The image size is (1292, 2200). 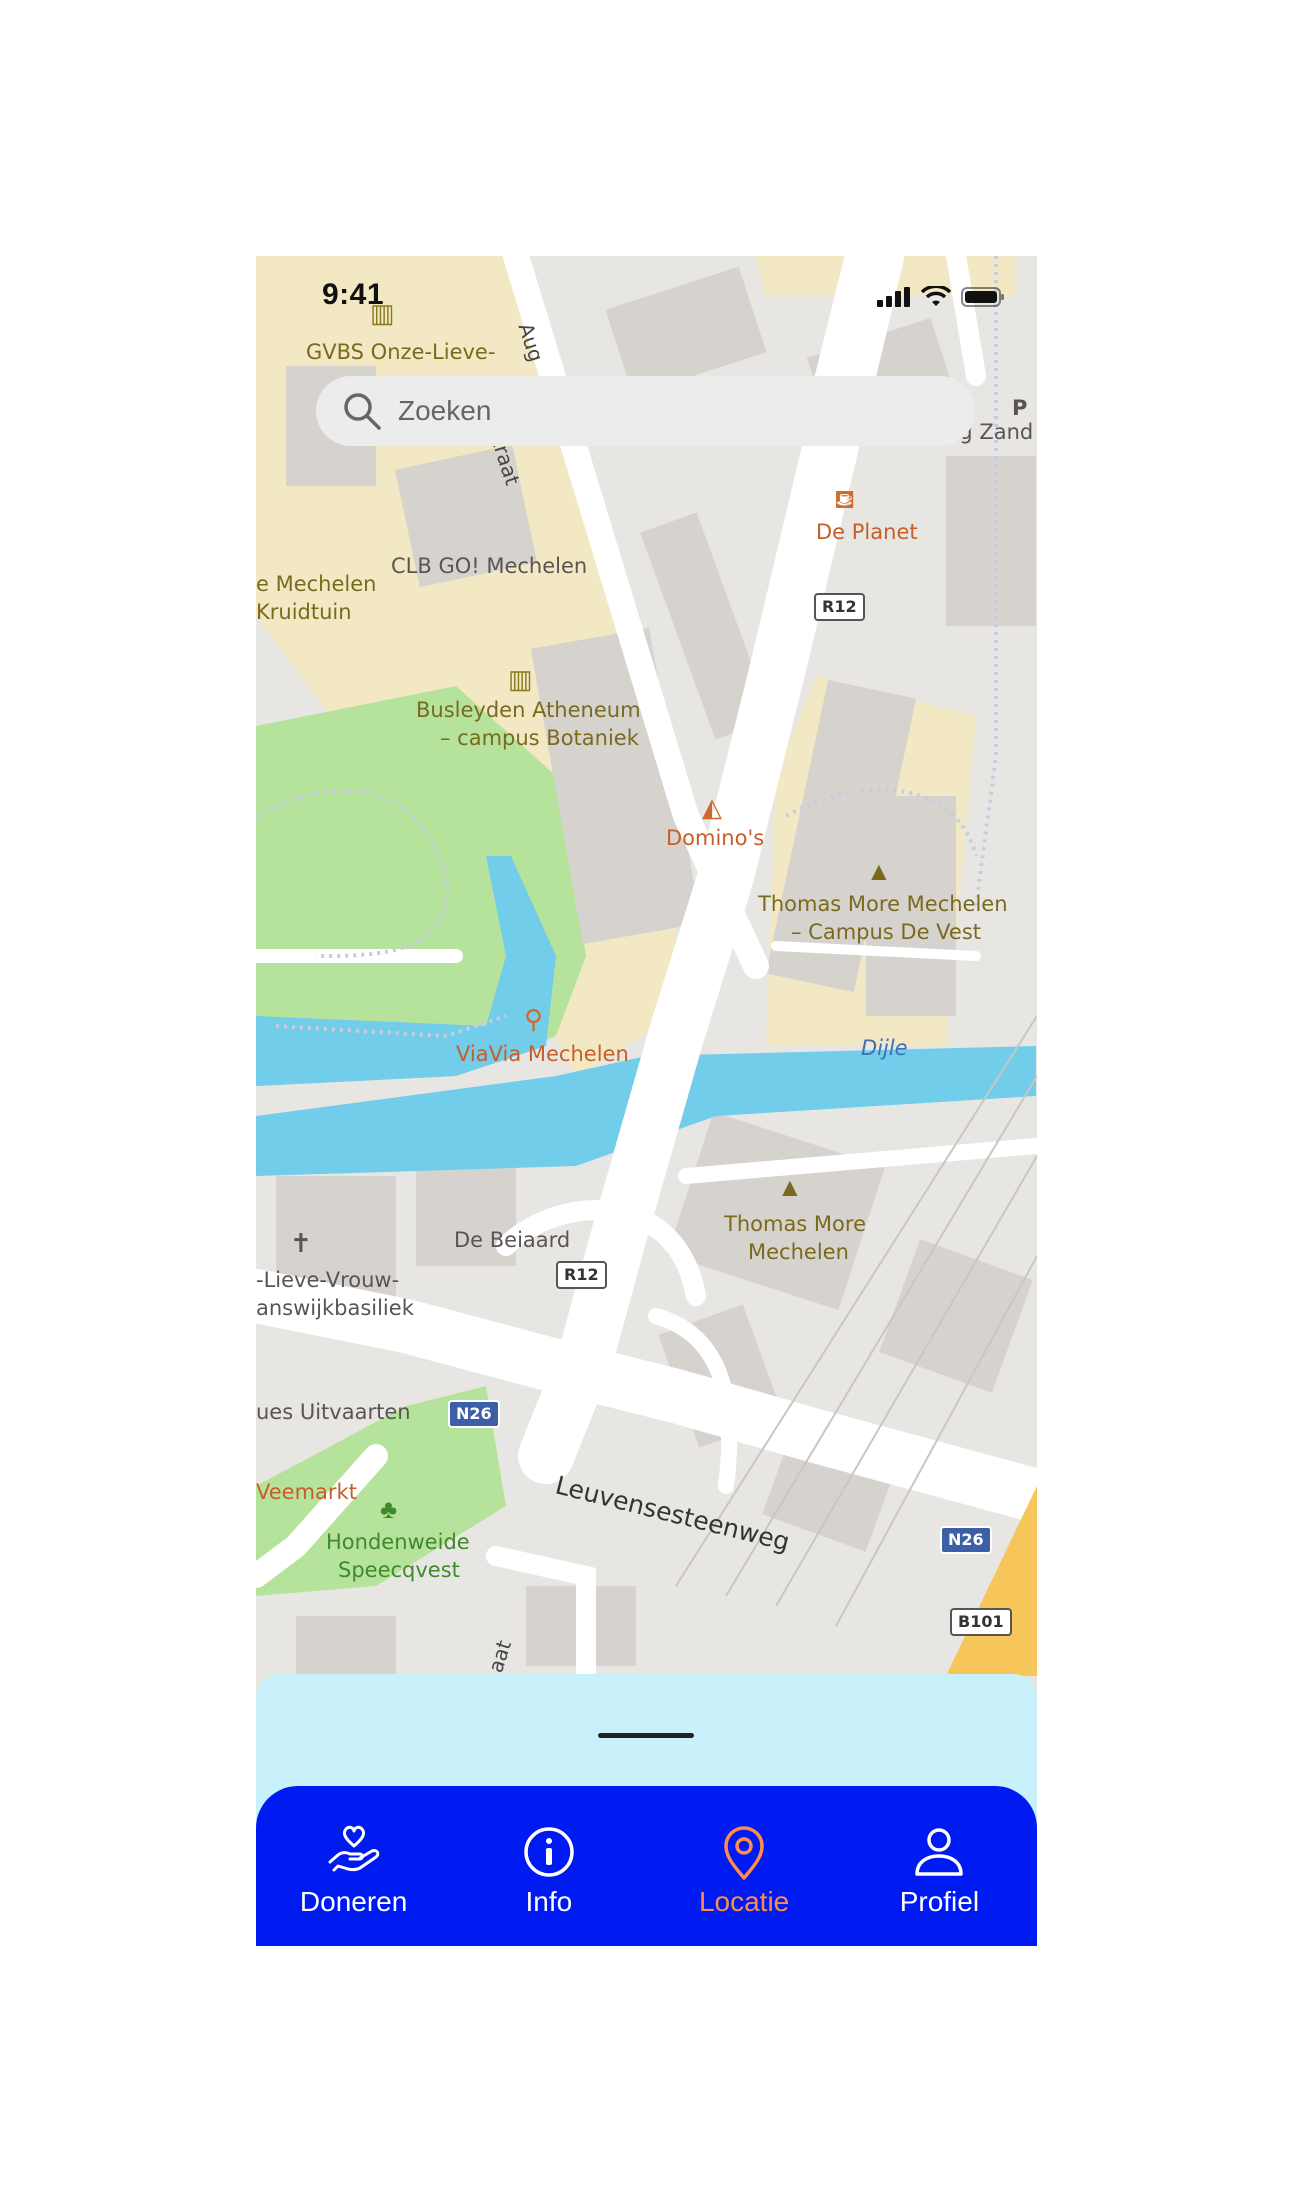 I want to click on map-label-kruidtuin: Kruidtuin, so click(x=304, y=612).